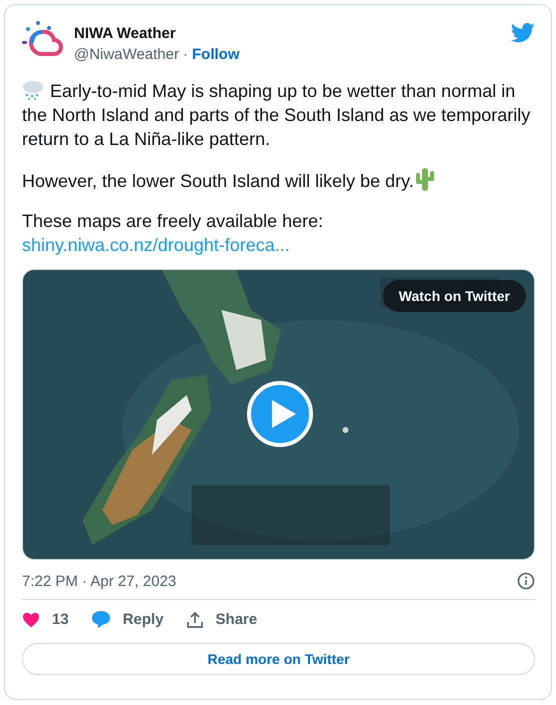 This screenshot has width=556, height=705. What do you see at coordinates (99, 581) in the screenshot?
I see `timestamp: 7:22 PM · Apr 27, 2023` at bounding box center [99, 581].